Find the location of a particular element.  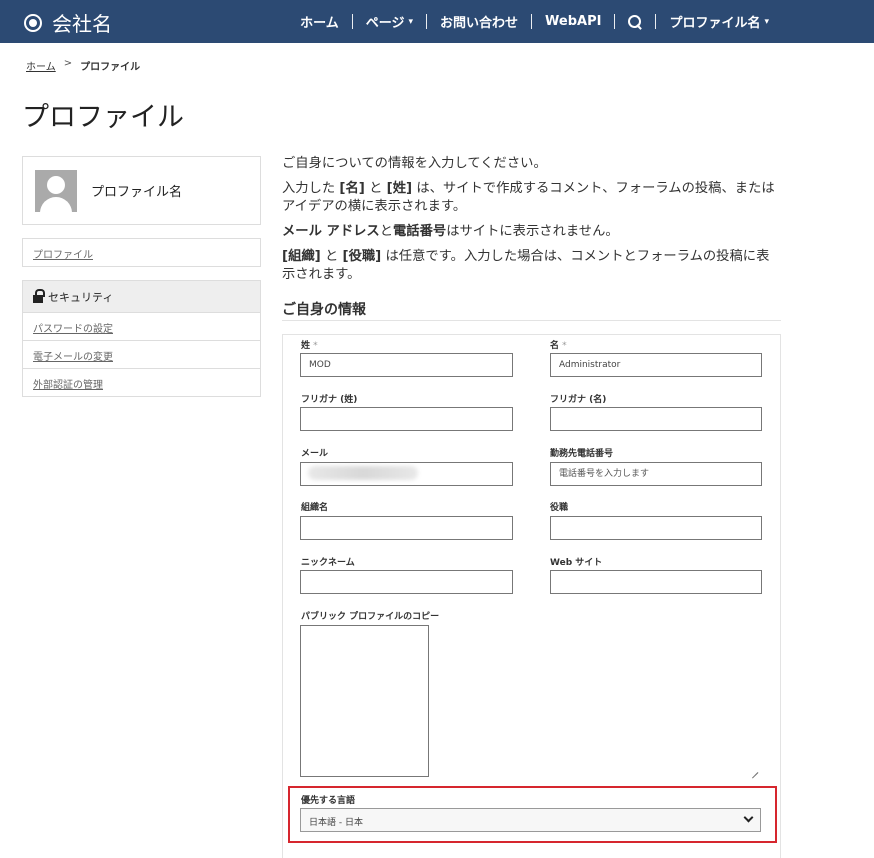

page-title: プロファイル is located at coordinates (103, 117).